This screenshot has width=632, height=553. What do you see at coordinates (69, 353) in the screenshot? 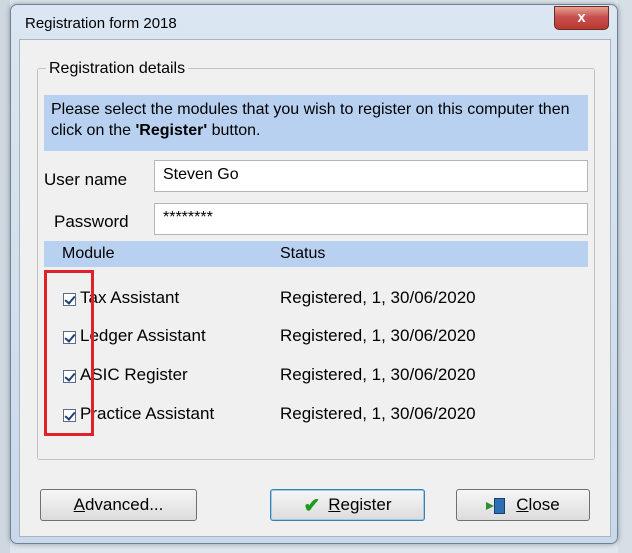
I see `checkbox-highlight-annotation` at bounding box center [69, 353].